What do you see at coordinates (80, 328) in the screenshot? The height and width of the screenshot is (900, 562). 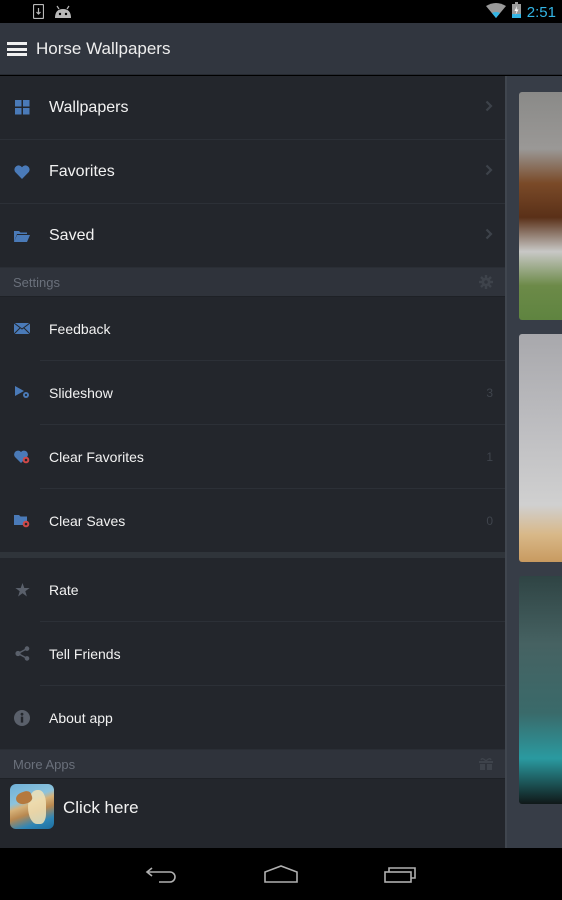 I see `drawer-item-label: Feedback` at bounding box center [80, 328].